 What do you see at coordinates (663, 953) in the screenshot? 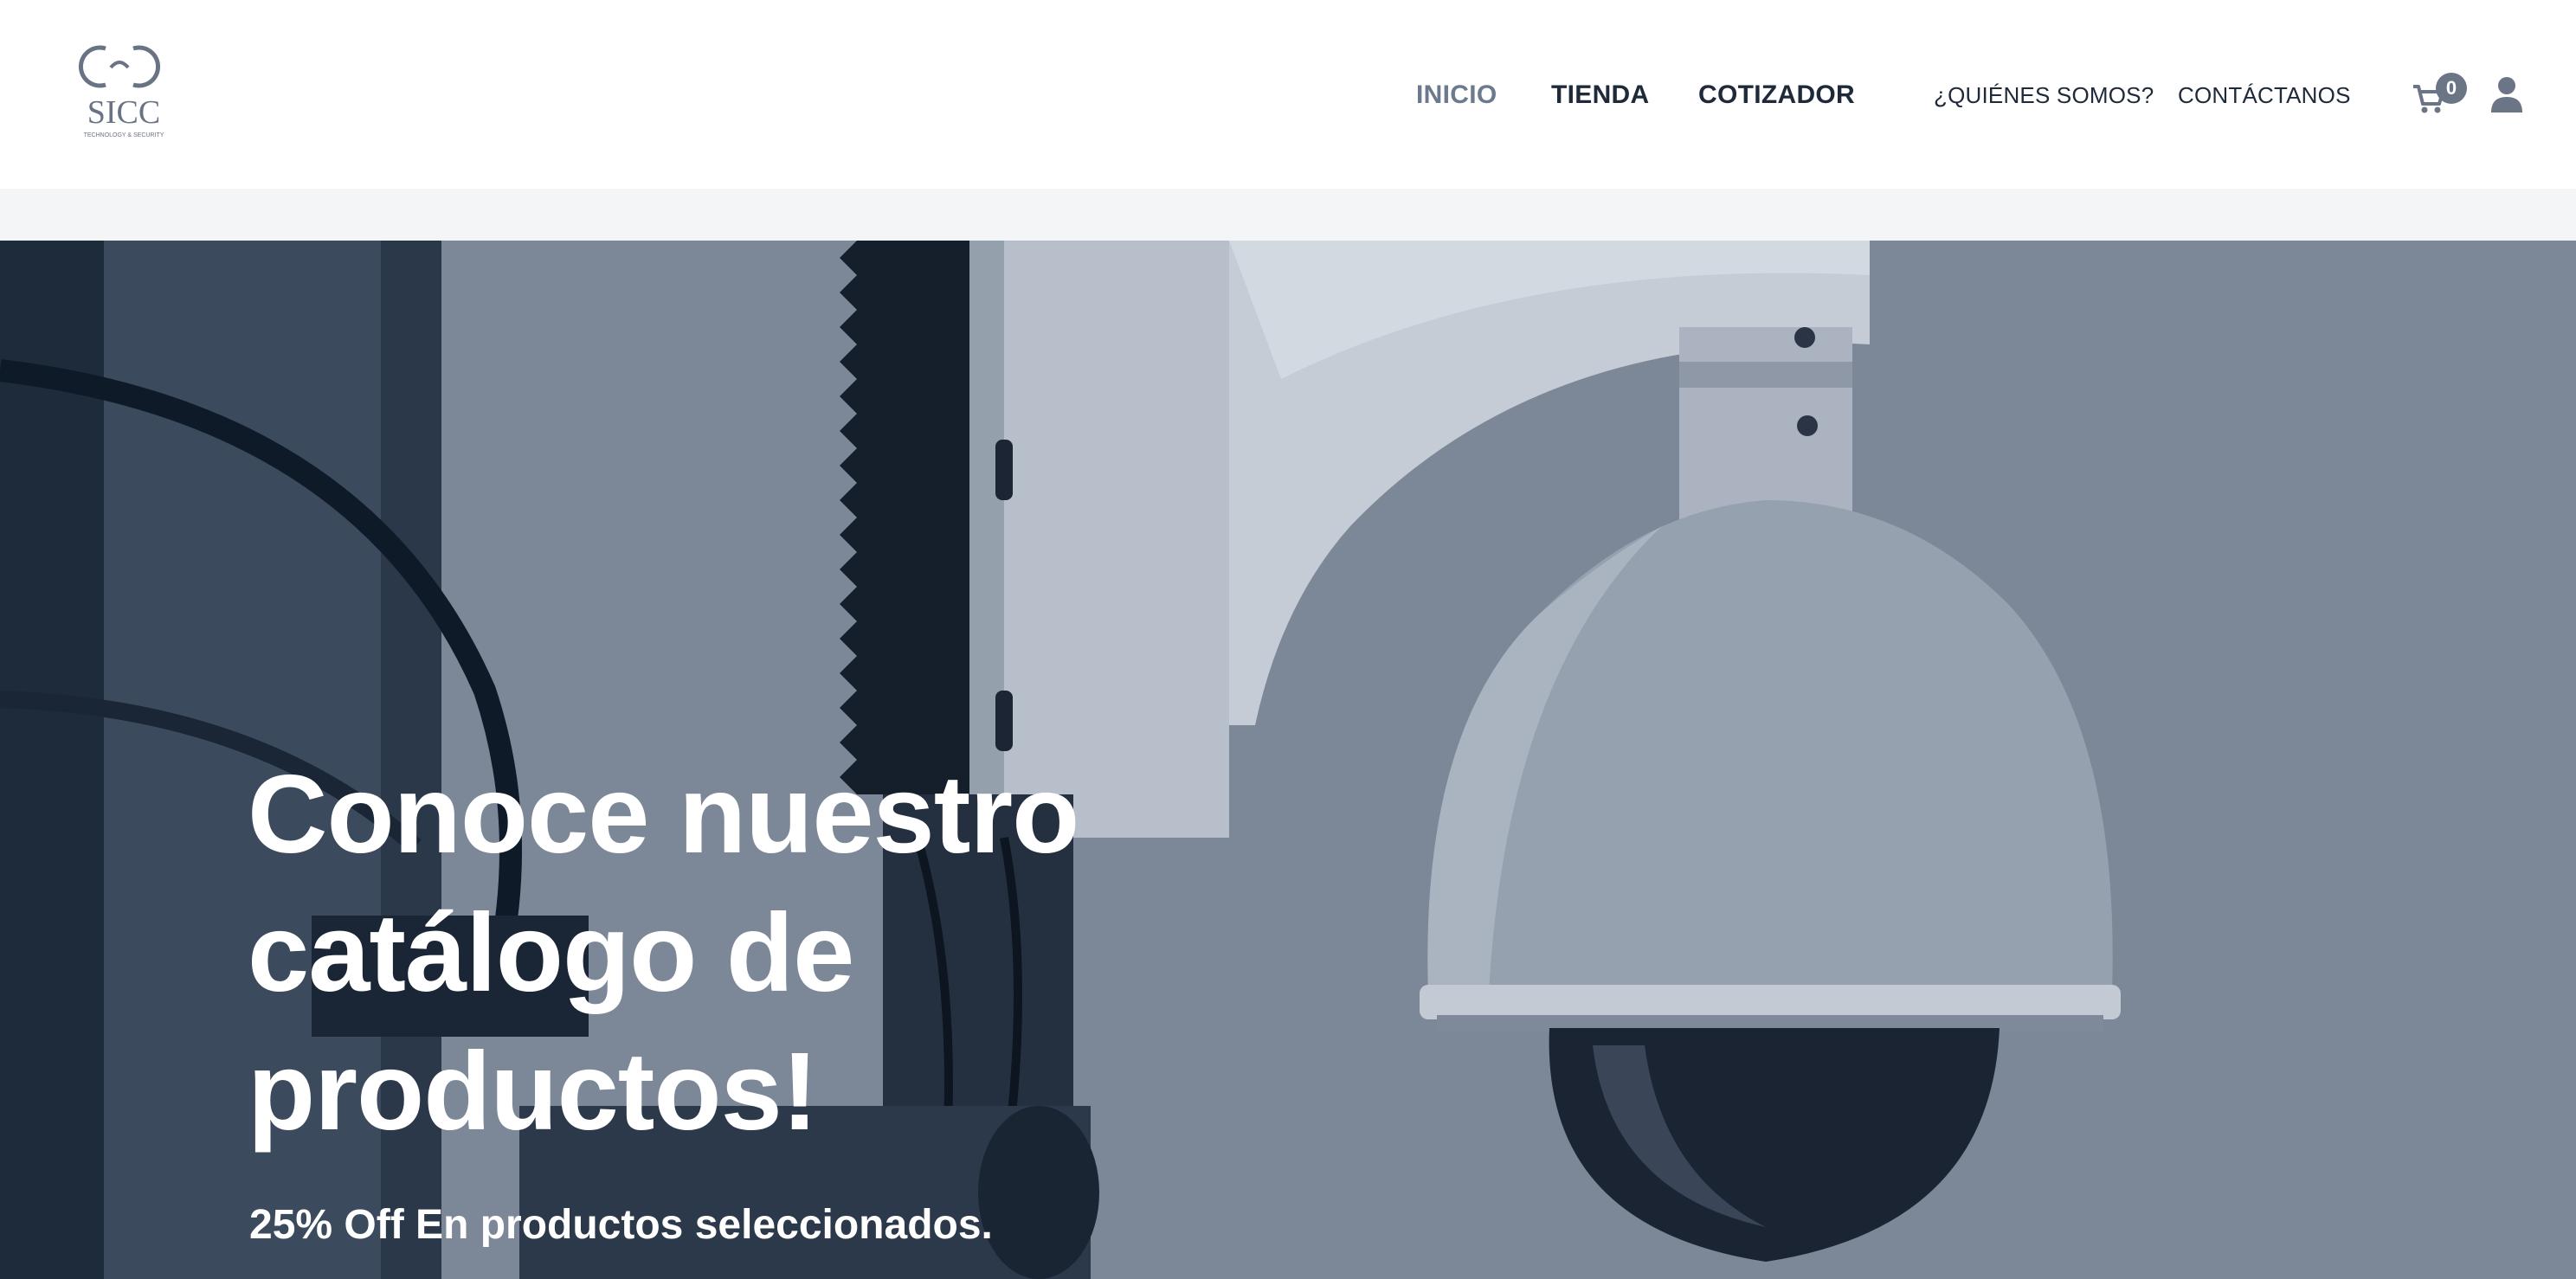
I see `hero-title: Conoce nuestro catálogo de productos!` at bounding box center [663, 953].